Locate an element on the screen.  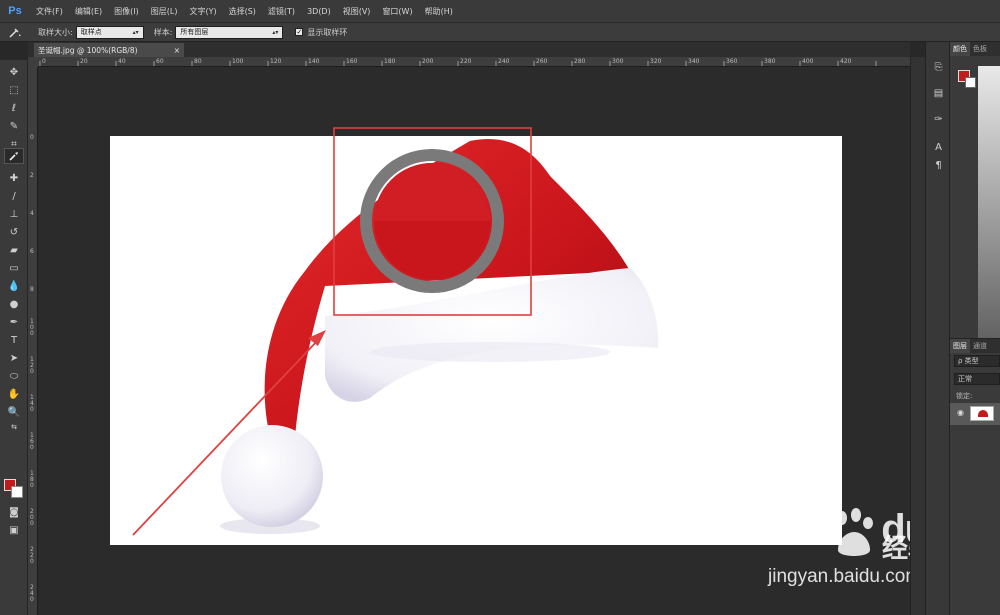
layer-thumbnail is located at coordinates (982, 413).